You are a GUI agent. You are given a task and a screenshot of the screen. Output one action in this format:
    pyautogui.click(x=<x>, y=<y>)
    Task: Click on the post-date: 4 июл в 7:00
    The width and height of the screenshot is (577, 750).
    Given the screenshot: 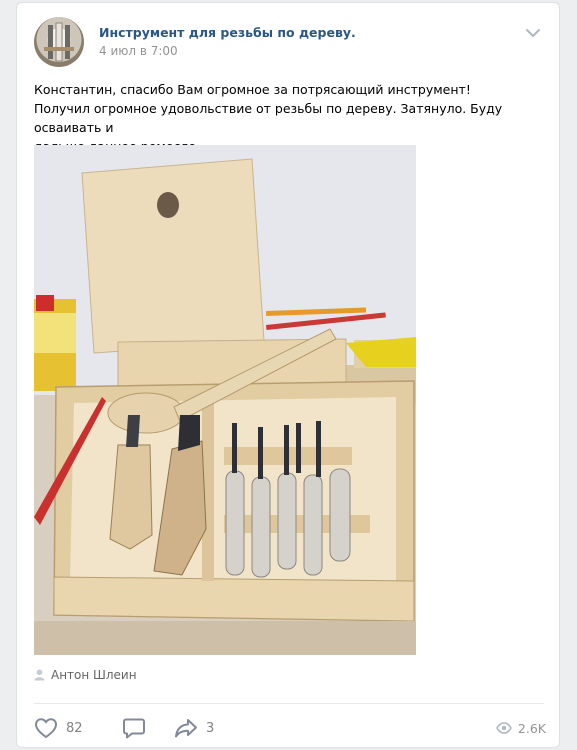 What is the action you would take?
    pyautogui.click(x=138, y=51)
    